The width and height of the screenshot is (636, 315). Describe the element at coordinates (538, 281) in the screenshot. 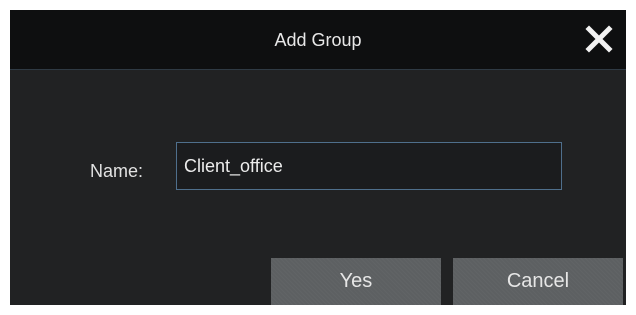

I see `cancel-button: Cancel` at that location.